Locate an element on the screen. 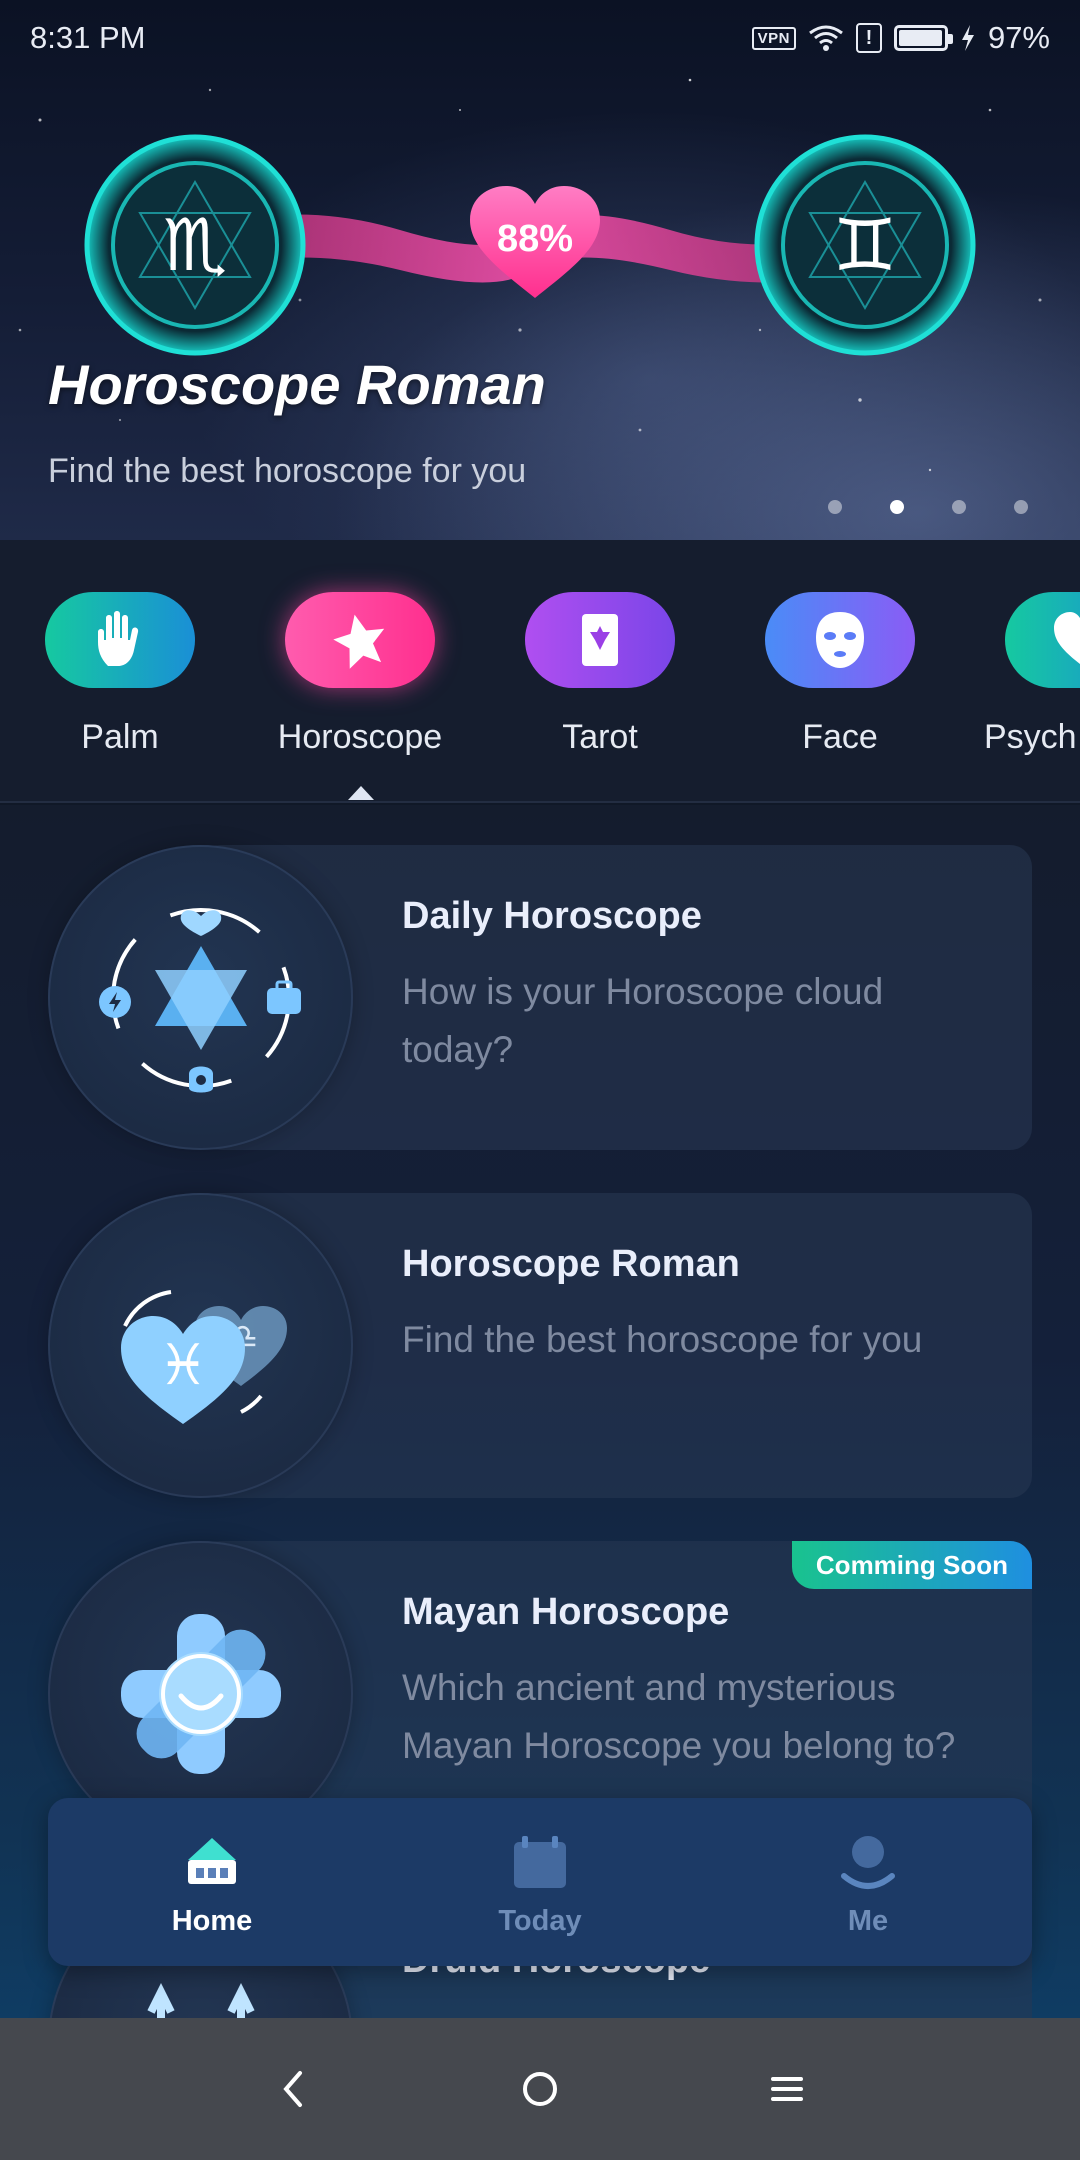 The width and height of the screenshot is (1080, 2160). star-icon is located at coordinates (359, 641).